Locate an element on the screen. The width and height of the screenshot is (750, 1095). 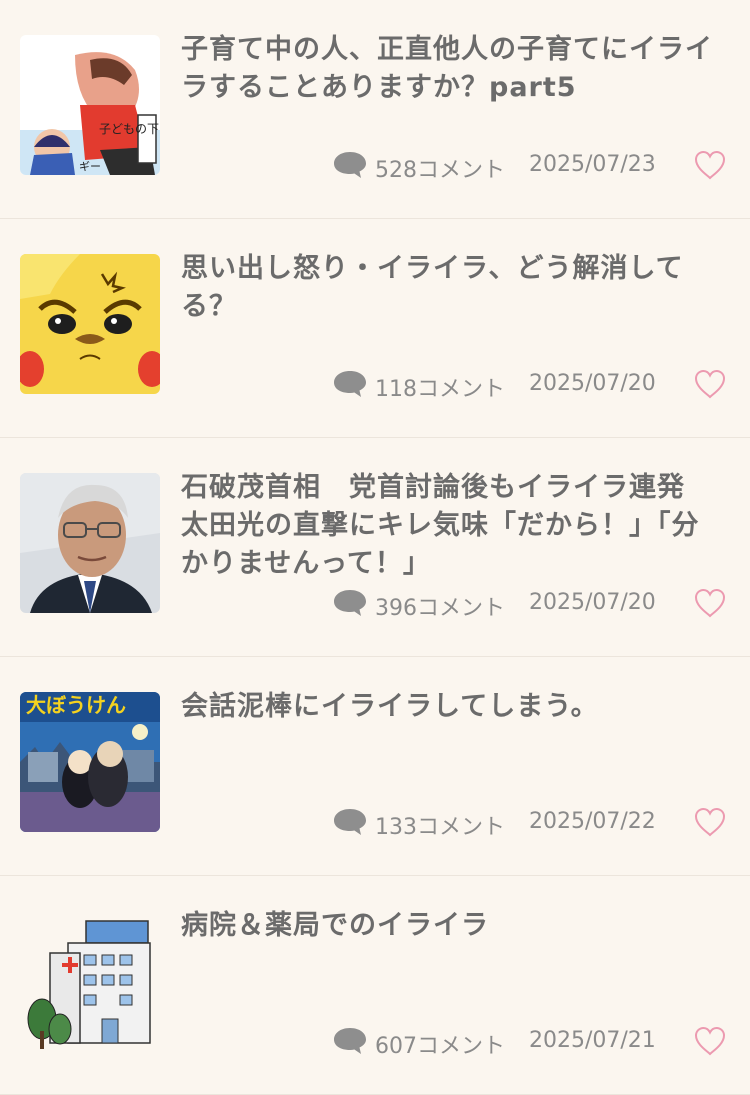
topic-meta: 607コメント 2025/07/21 is located at coordinates (530, 1042).